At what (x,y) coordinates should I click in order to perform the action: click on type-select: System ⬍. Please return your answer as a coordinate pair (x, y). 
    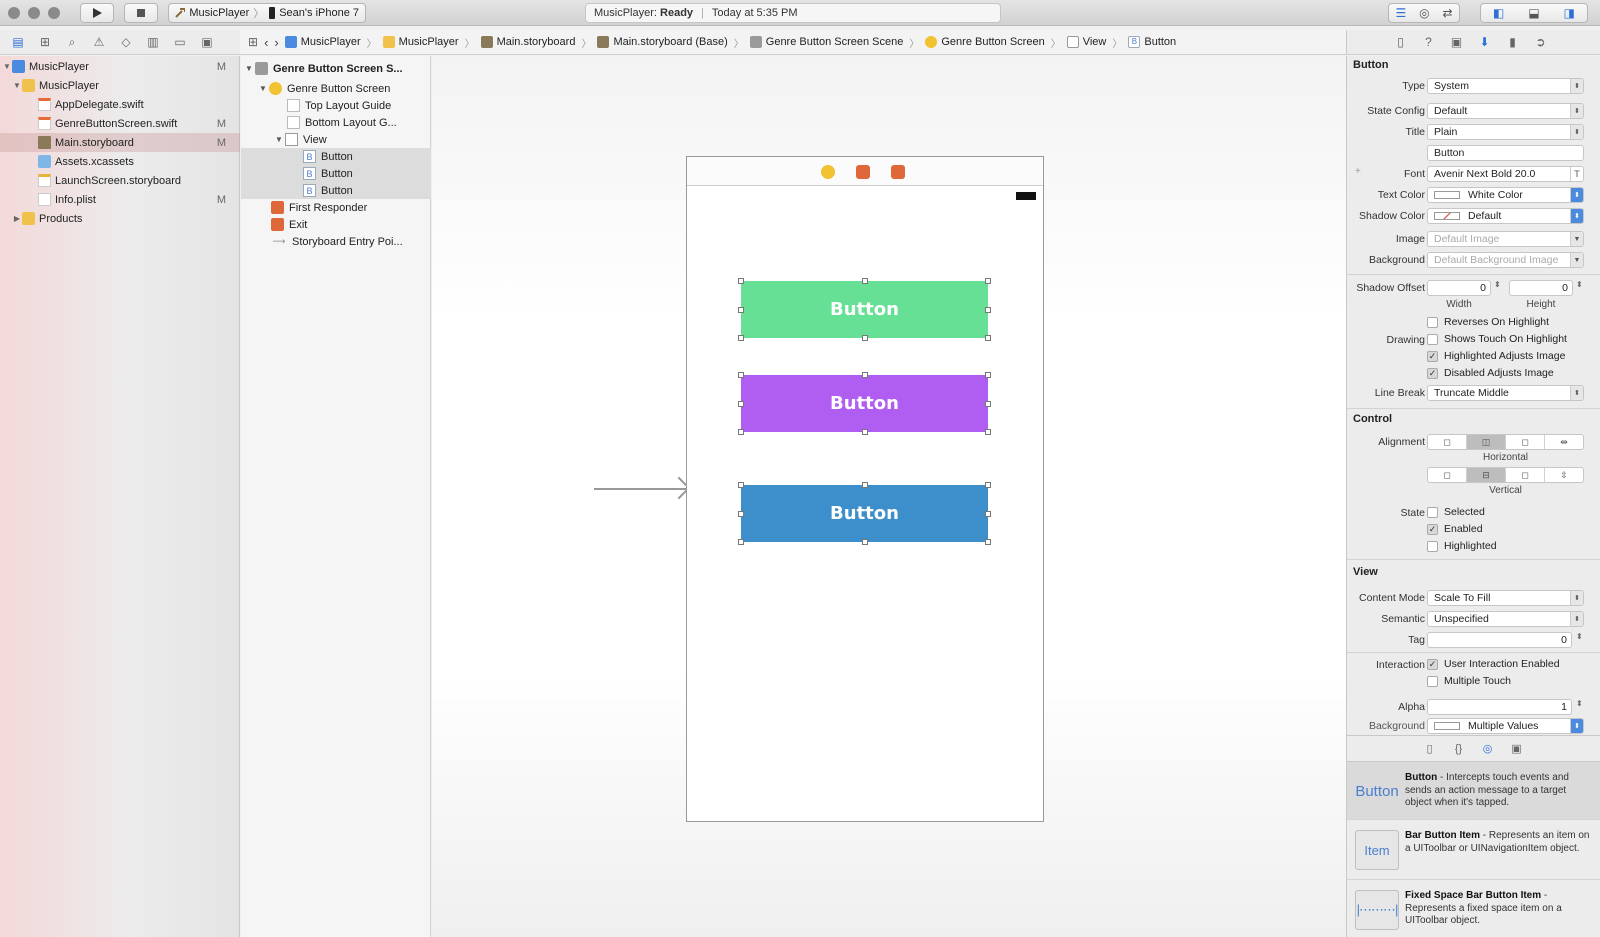
    Looking at the image, I should click on (1505, 86).